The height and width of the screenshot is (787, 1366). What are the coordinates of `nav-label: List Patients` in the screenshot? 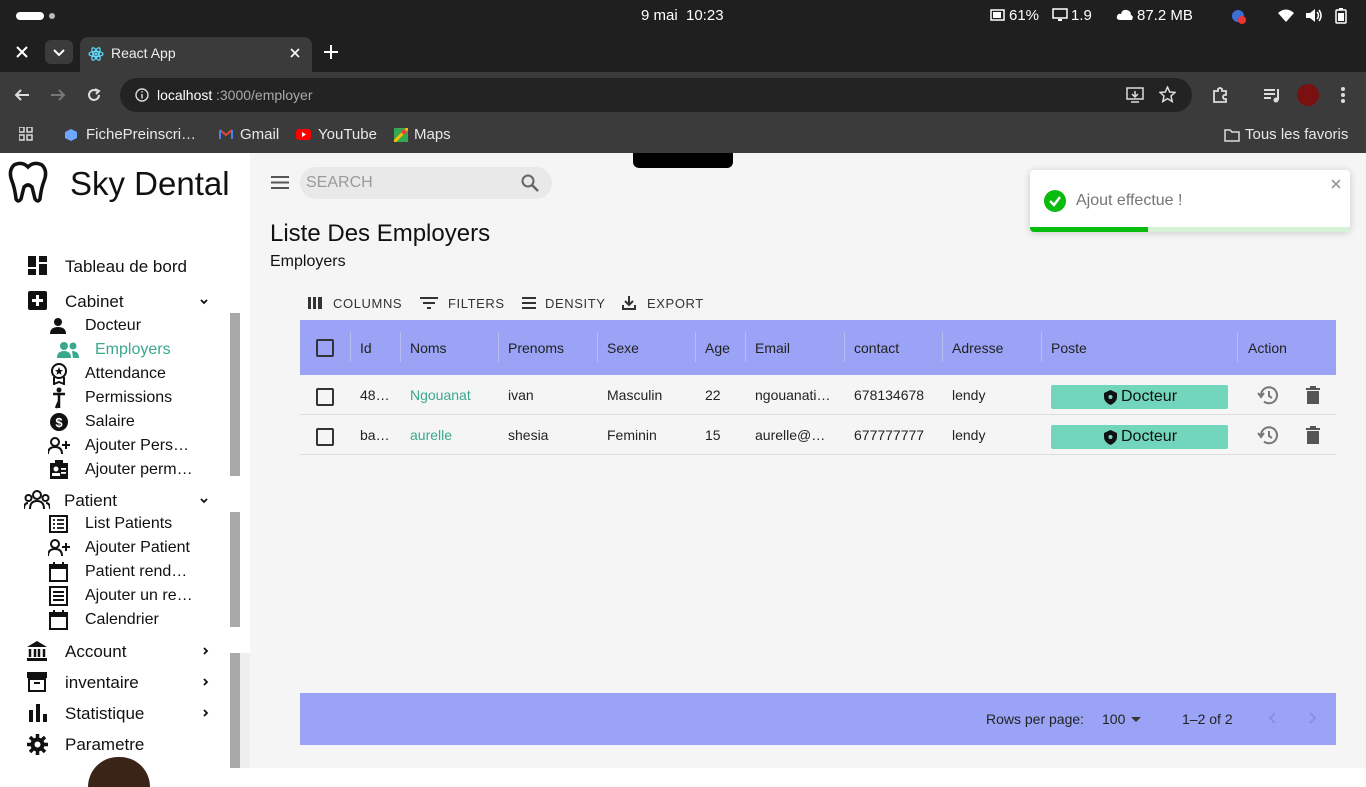 It's located at (129, 523).